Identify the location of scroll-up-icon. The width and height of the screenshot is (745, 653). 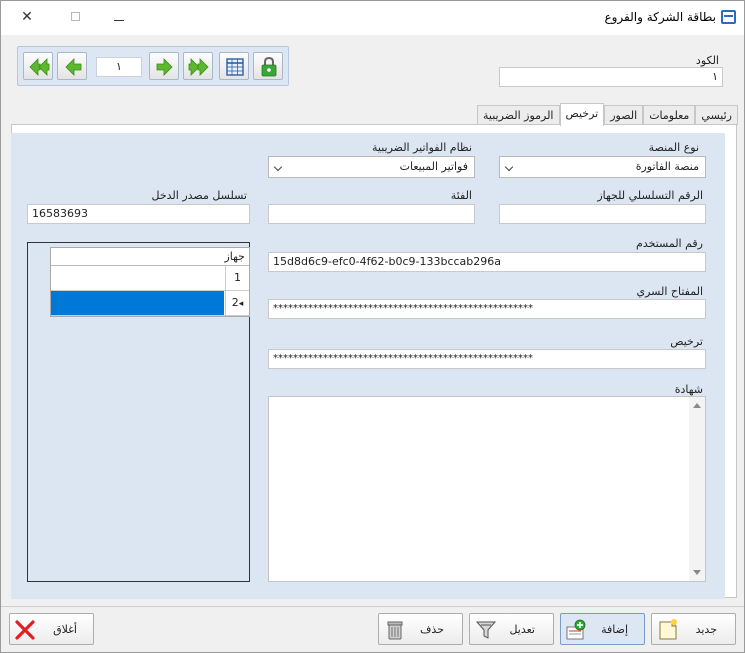
(697, 405).